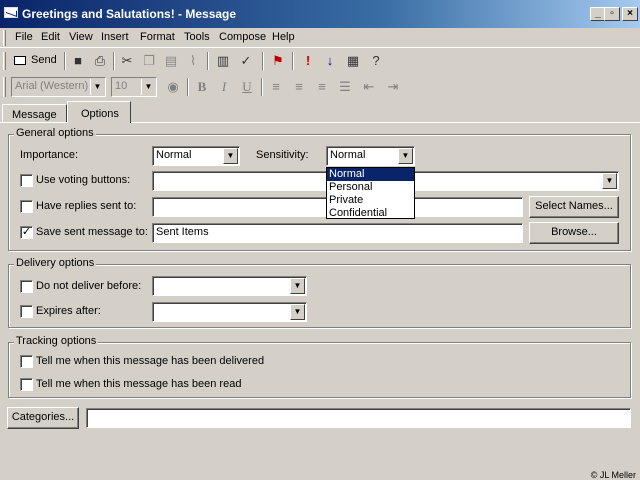 The height and width of the screenshot is (480, 640). I want to click on align-left-icon: ≡, so click(276, 87).